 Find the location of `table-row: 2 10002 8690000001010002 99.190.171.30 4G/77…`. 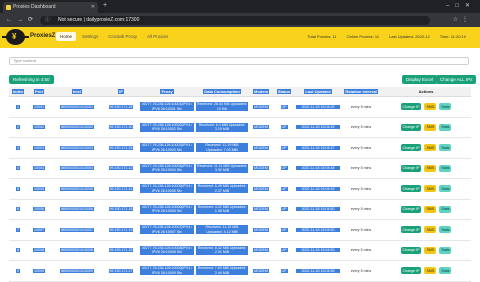

table-row: 2 10002 8690000001010002 99.190.171.30 4G/77… is located at coordinates (240, 127).